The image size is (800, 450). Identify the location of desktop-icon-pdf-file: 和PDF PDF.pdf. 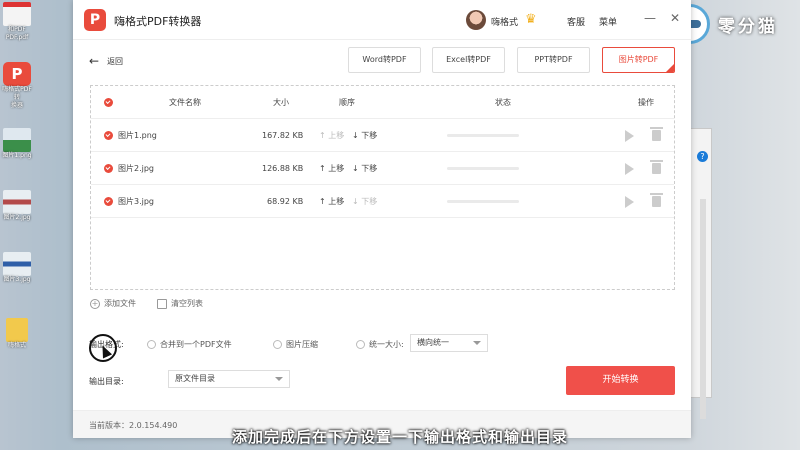
(17, 22).